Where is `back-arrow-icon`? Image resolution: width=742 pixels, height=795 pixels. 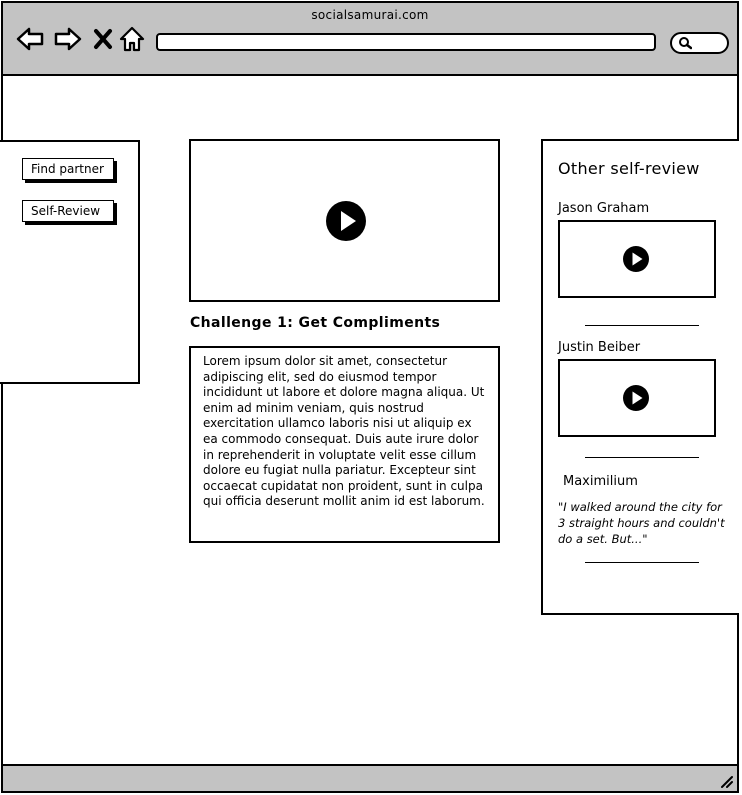 back-arrow-icon is located at coordinates (30, 39).